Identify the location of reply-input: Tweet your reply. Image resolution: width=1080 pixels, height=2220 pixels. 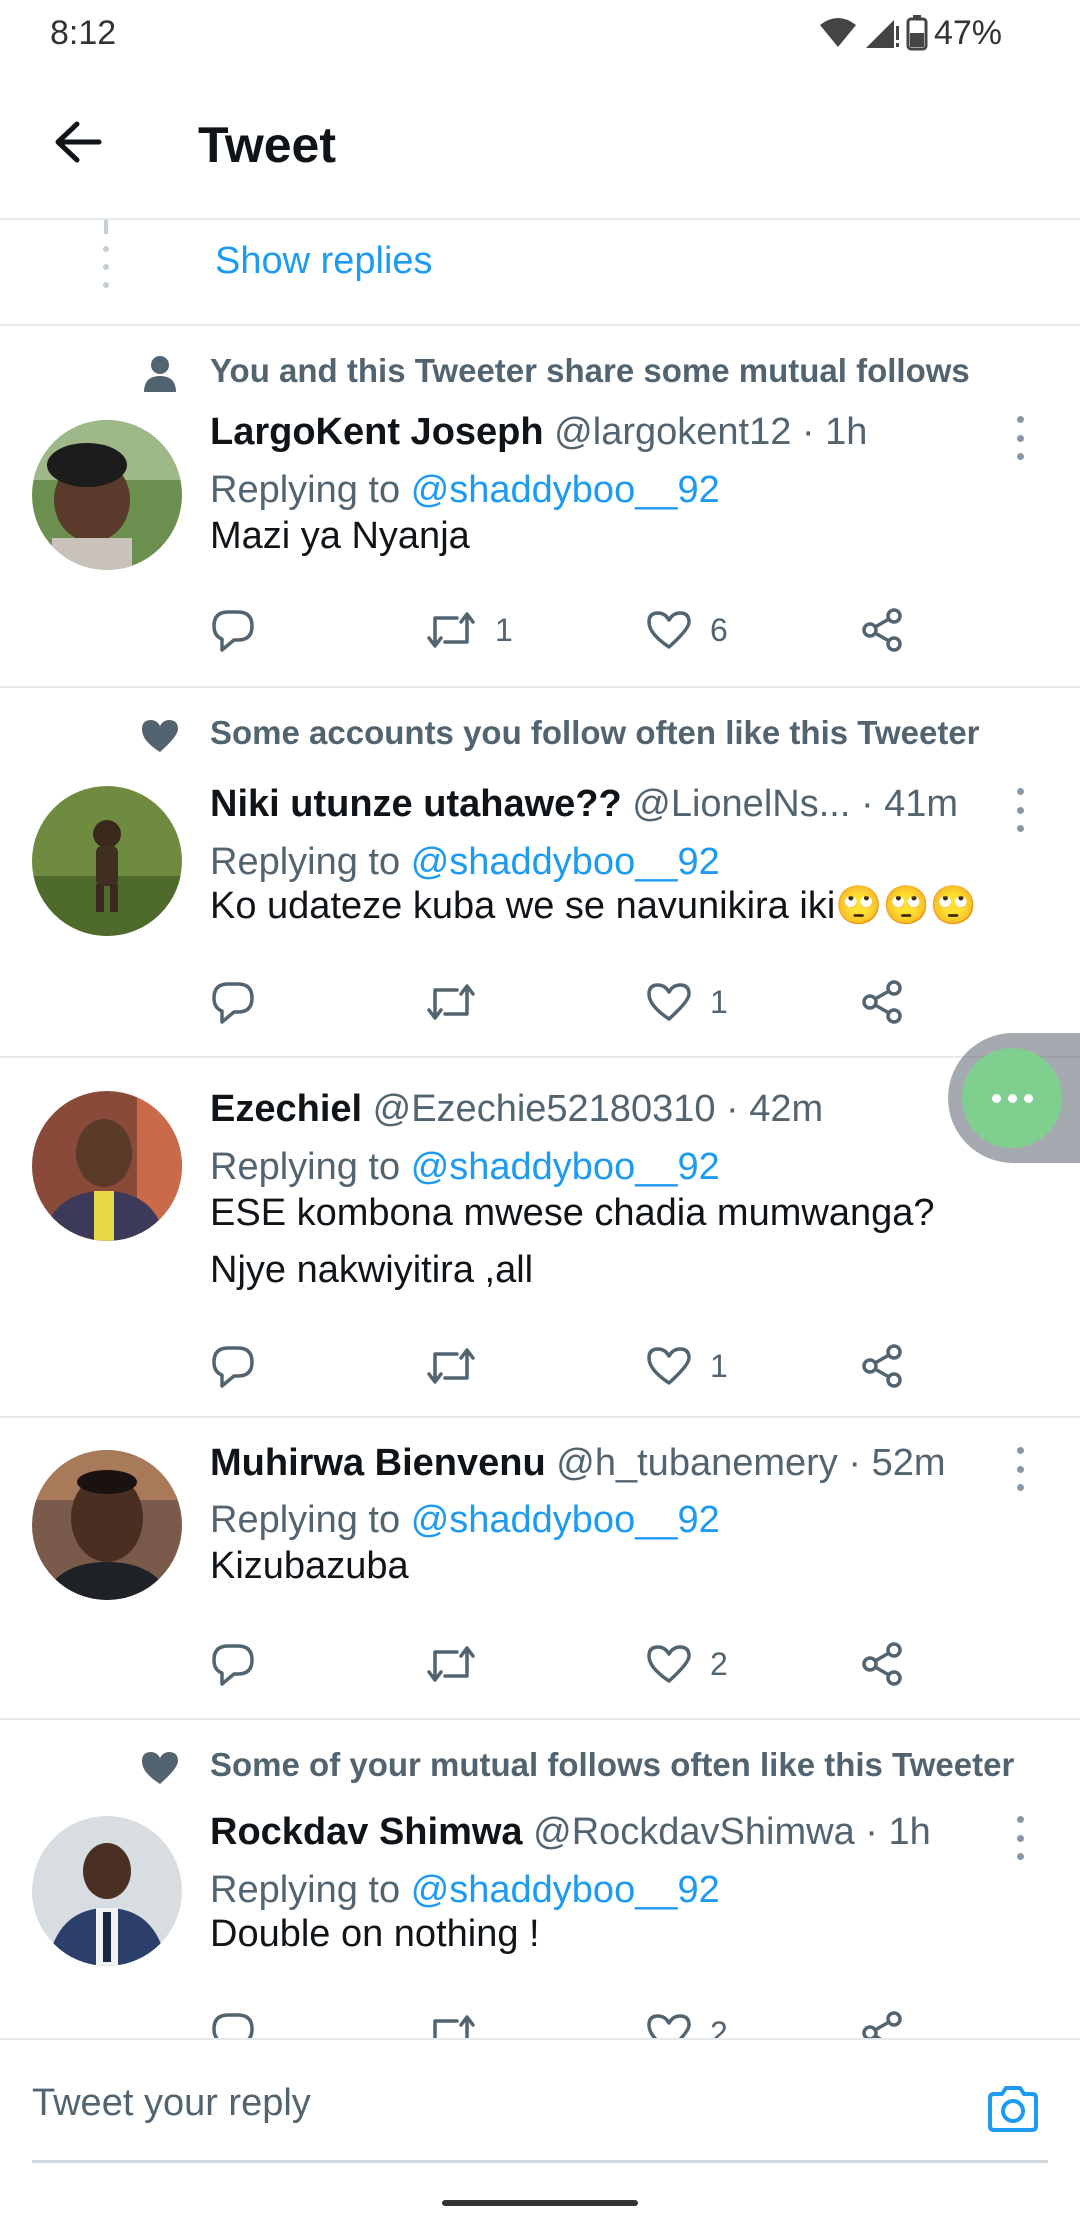
(171, 2103).